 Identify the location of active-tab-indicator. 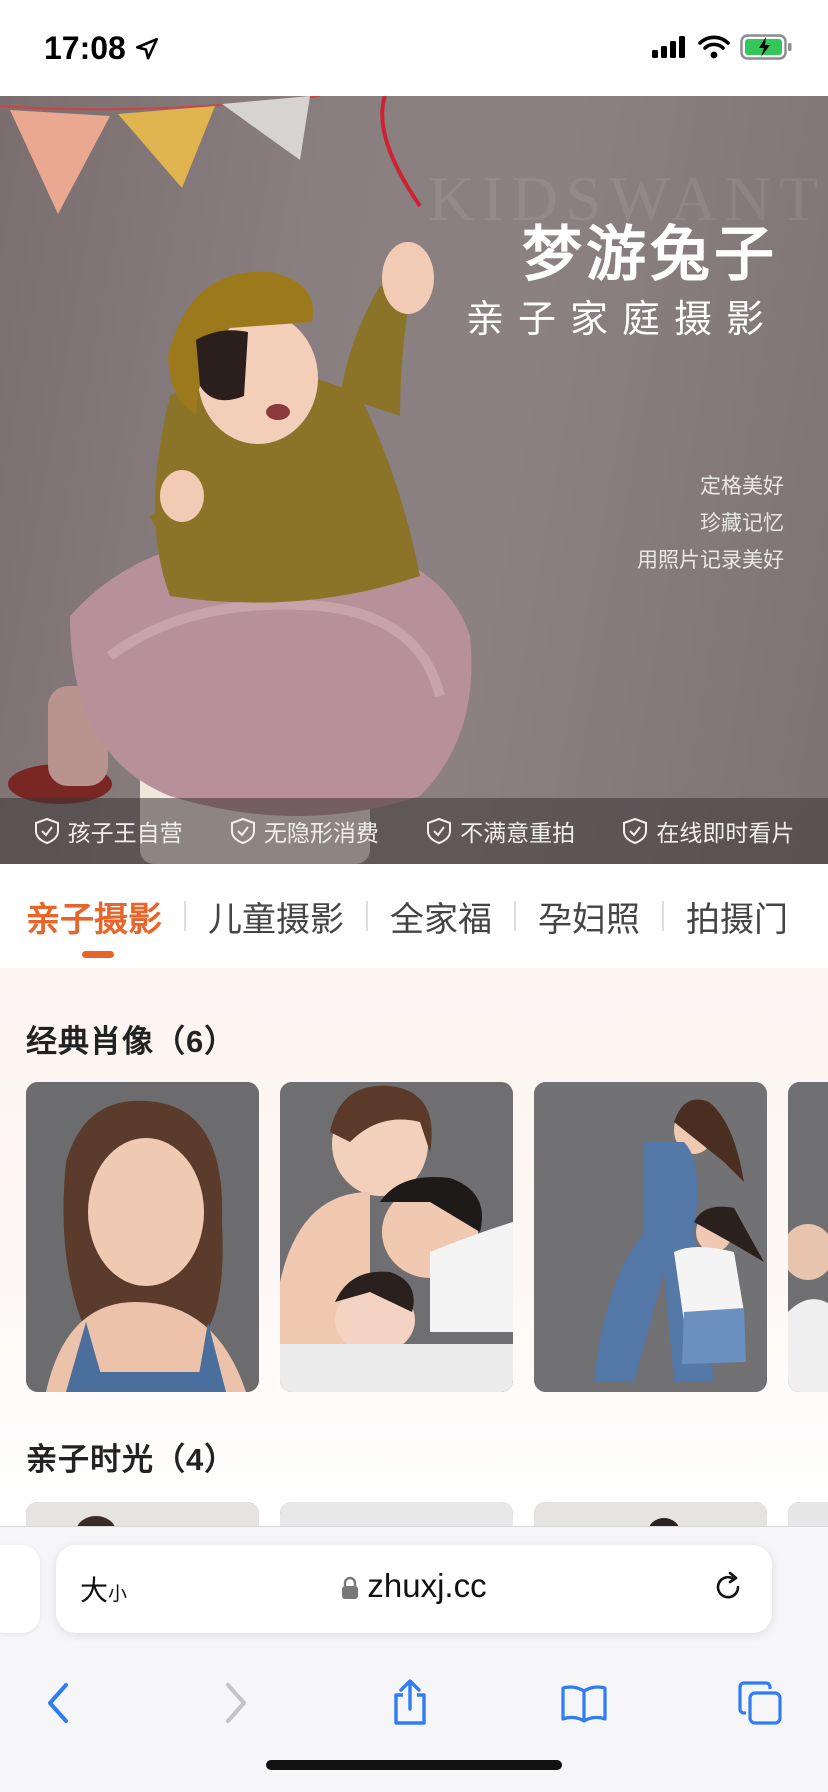
(98, 954).